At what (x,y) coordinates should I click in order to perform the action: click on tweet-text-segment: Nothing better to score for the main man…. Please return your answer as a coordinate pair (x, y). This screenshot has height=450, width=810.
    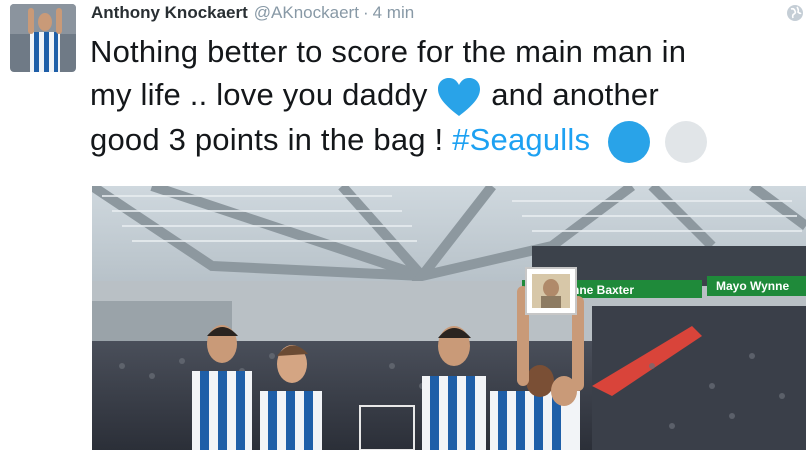
    Looking at the image, I should click on (388, 51).